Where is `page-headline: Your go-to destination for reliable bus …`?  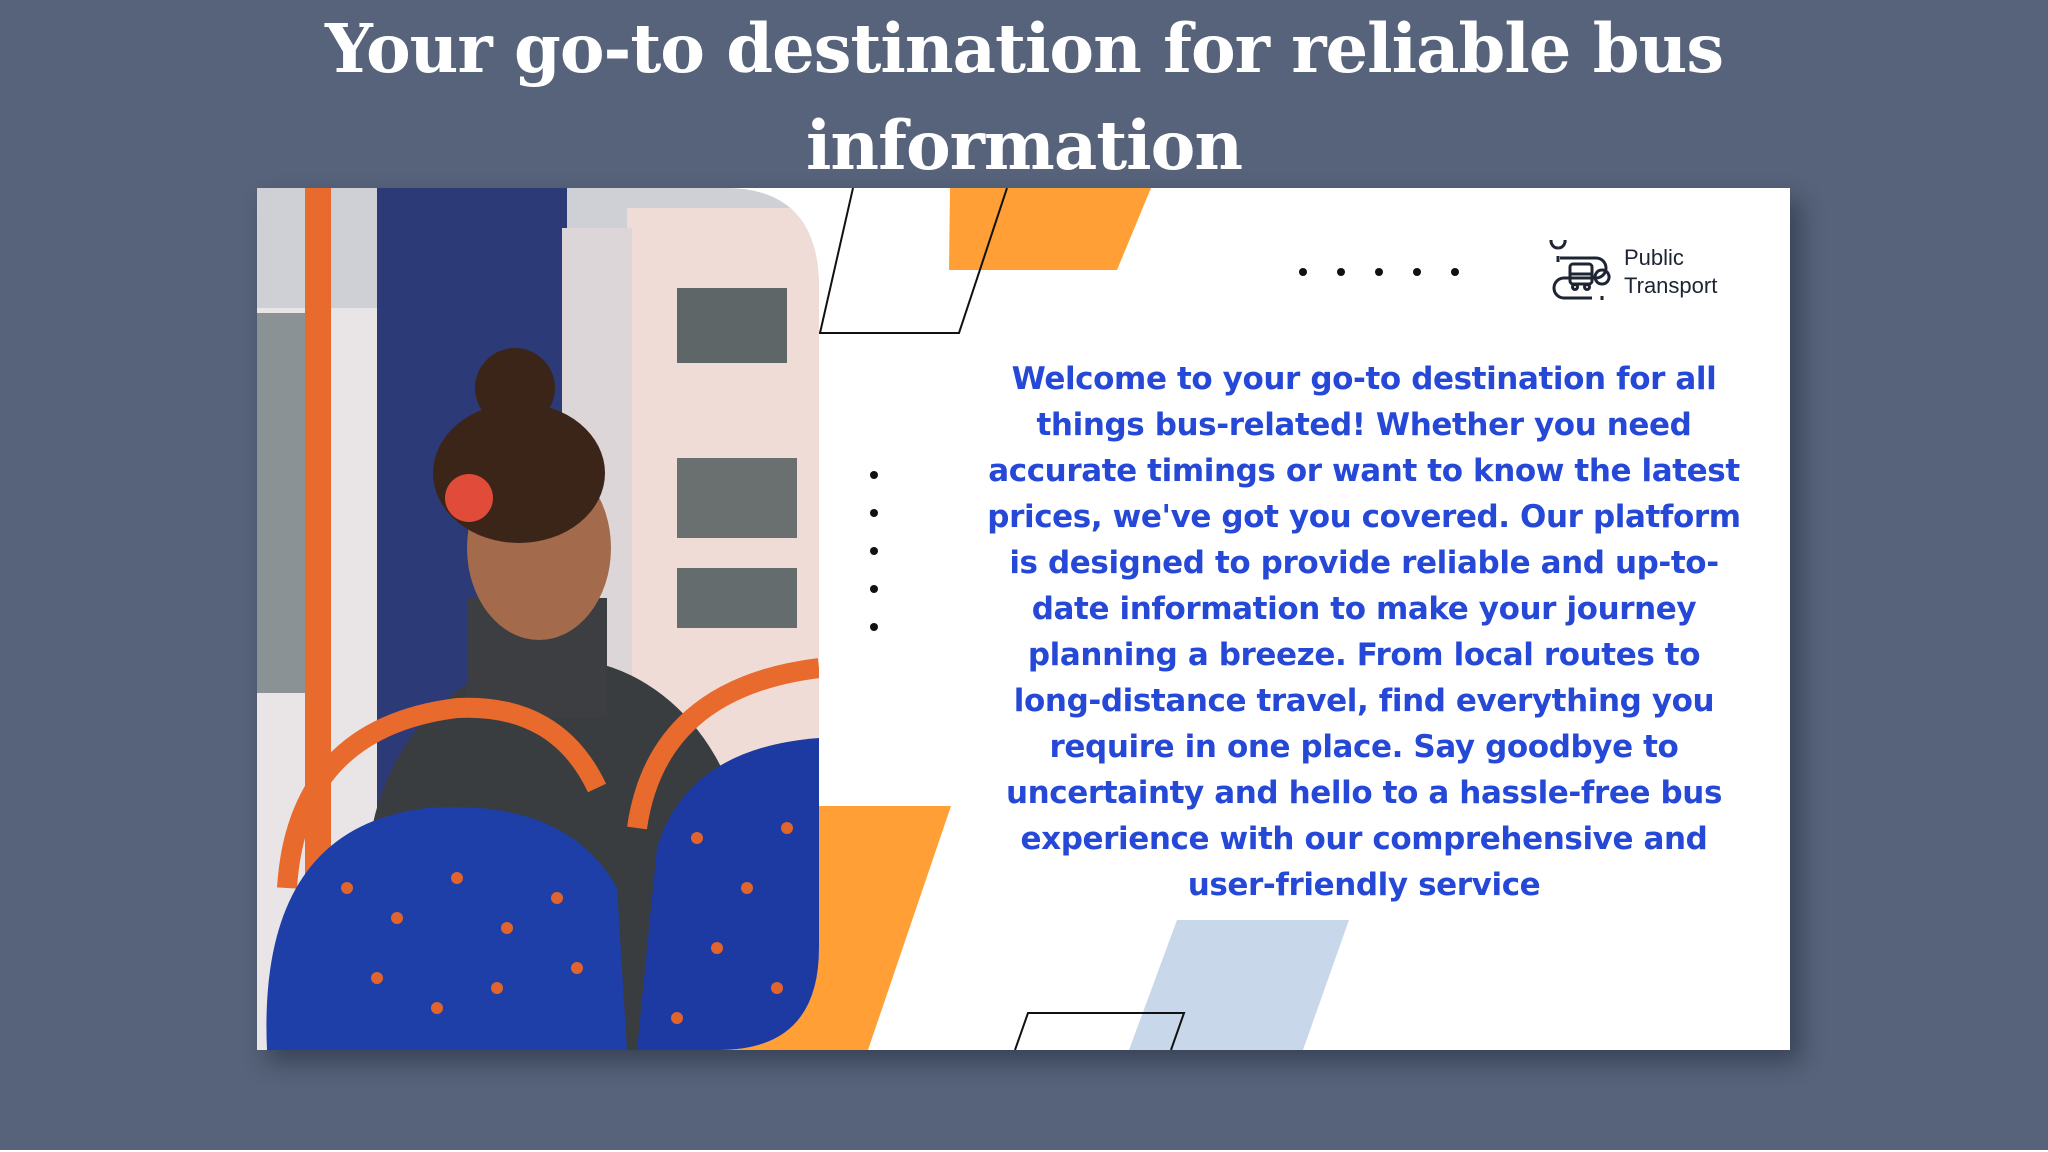 page-headline: Your go-to destination for reliable bus … is located at coordinates (1024, 97).